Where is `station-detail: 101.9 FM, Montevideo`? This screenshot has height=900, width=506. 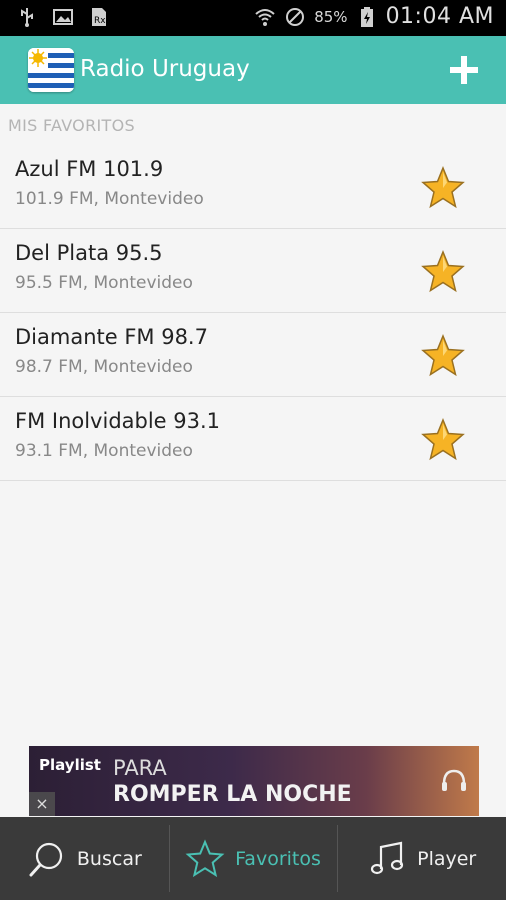
station-detail: 101.9 FM, Montevideo is located at coordinates (109, 199).